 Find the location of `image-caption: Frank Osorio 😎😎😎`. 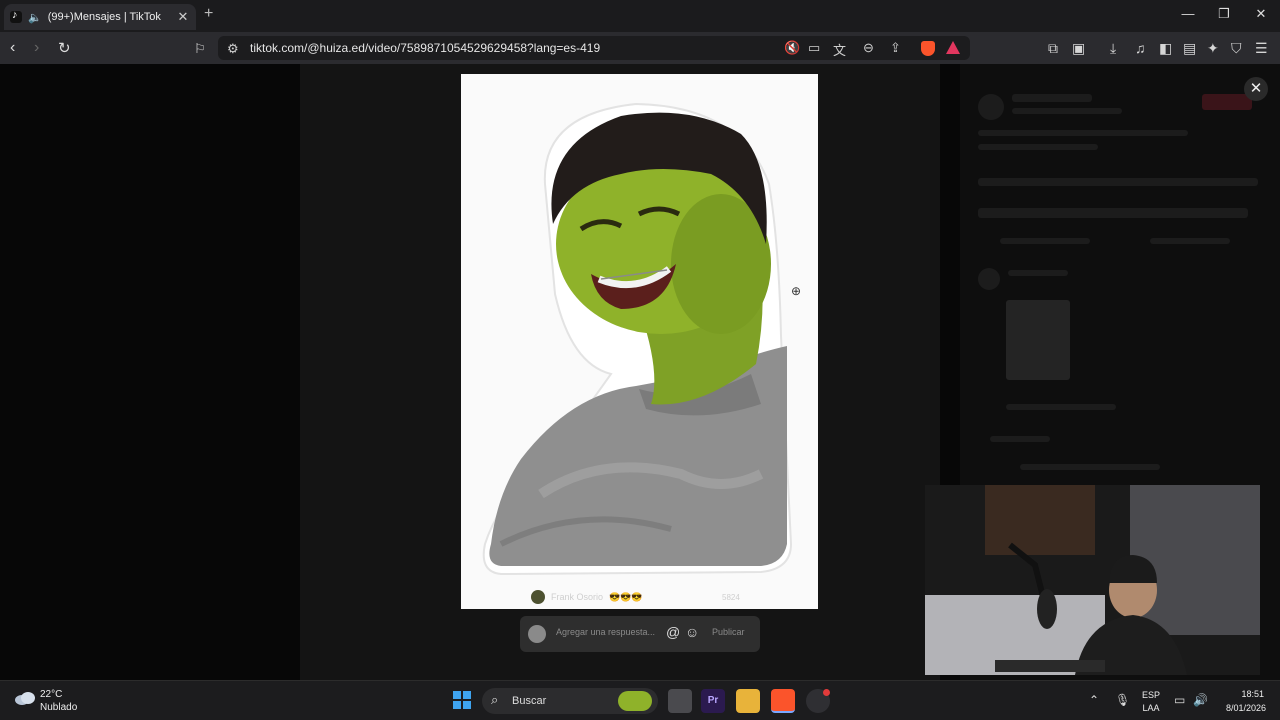

image-caption: Frank Osorio 😎😎😎 is located at coordinates (587, 597).